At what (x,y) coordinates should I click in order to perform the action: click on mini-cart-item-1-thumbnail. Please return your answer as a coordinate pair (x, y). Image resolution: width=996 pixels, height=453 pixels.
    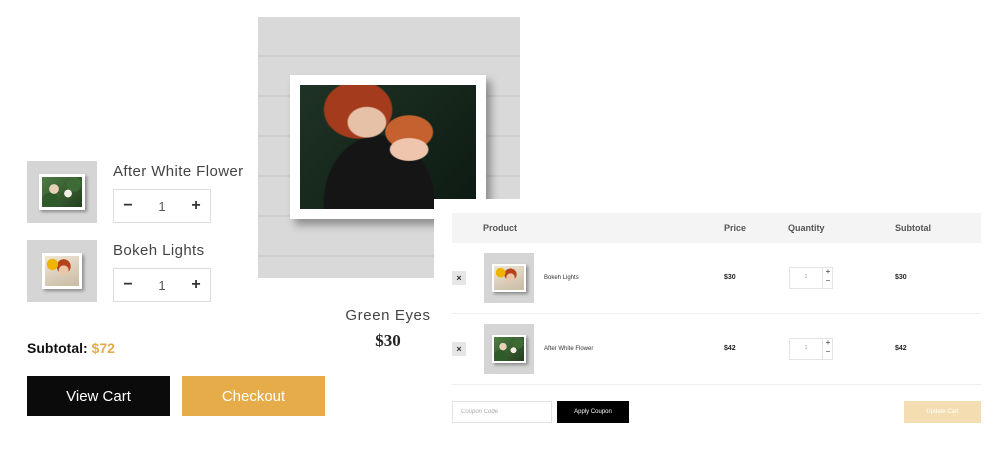
    Looking at the image, I should click on (62, 192).